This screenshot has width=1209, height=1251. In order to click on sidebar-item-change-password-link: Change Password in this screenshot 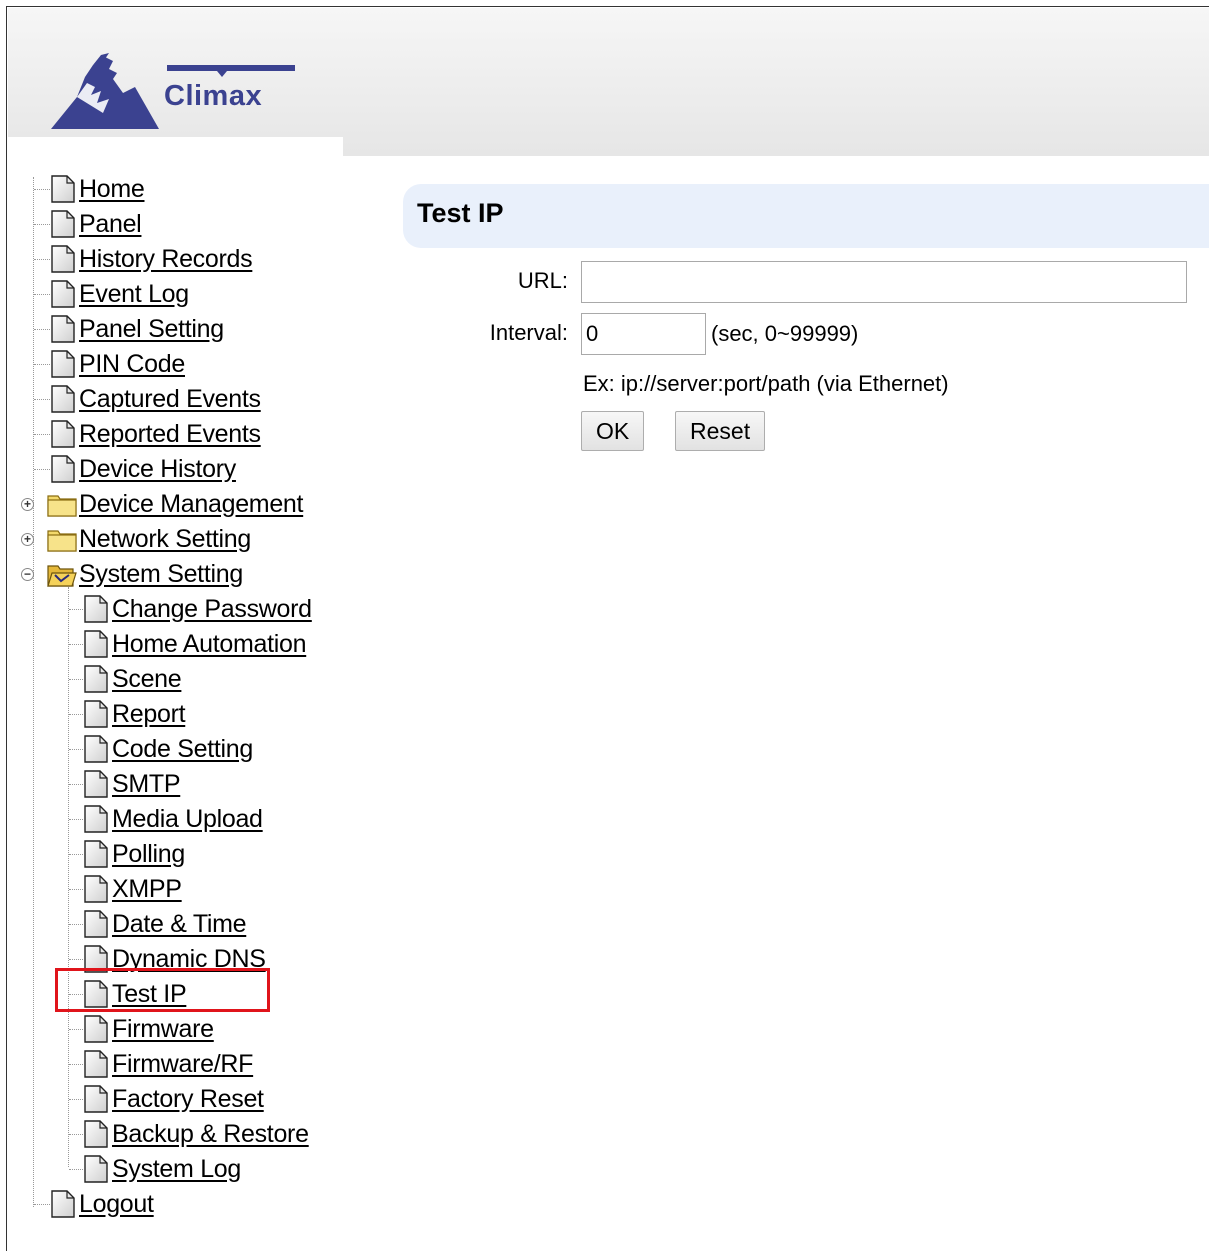, I will do `click(212, 609)`.